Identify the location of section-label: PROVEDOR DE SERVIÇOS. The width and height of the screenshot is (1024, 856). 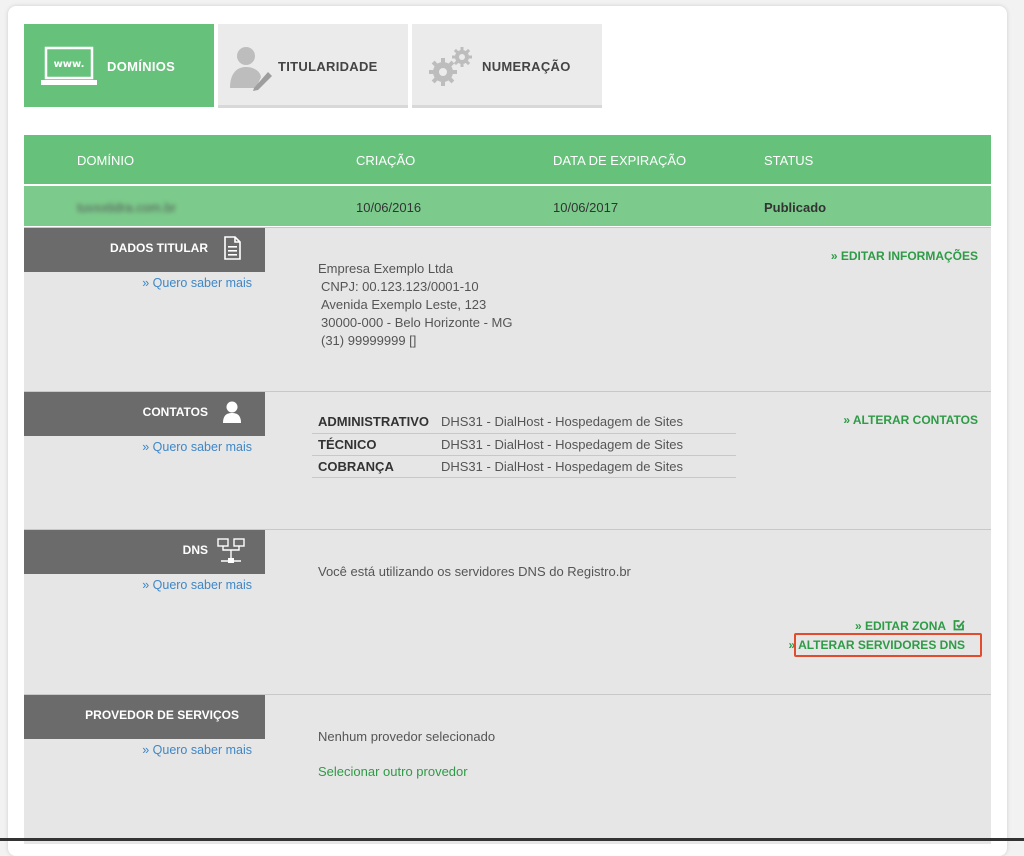
(144, 717).